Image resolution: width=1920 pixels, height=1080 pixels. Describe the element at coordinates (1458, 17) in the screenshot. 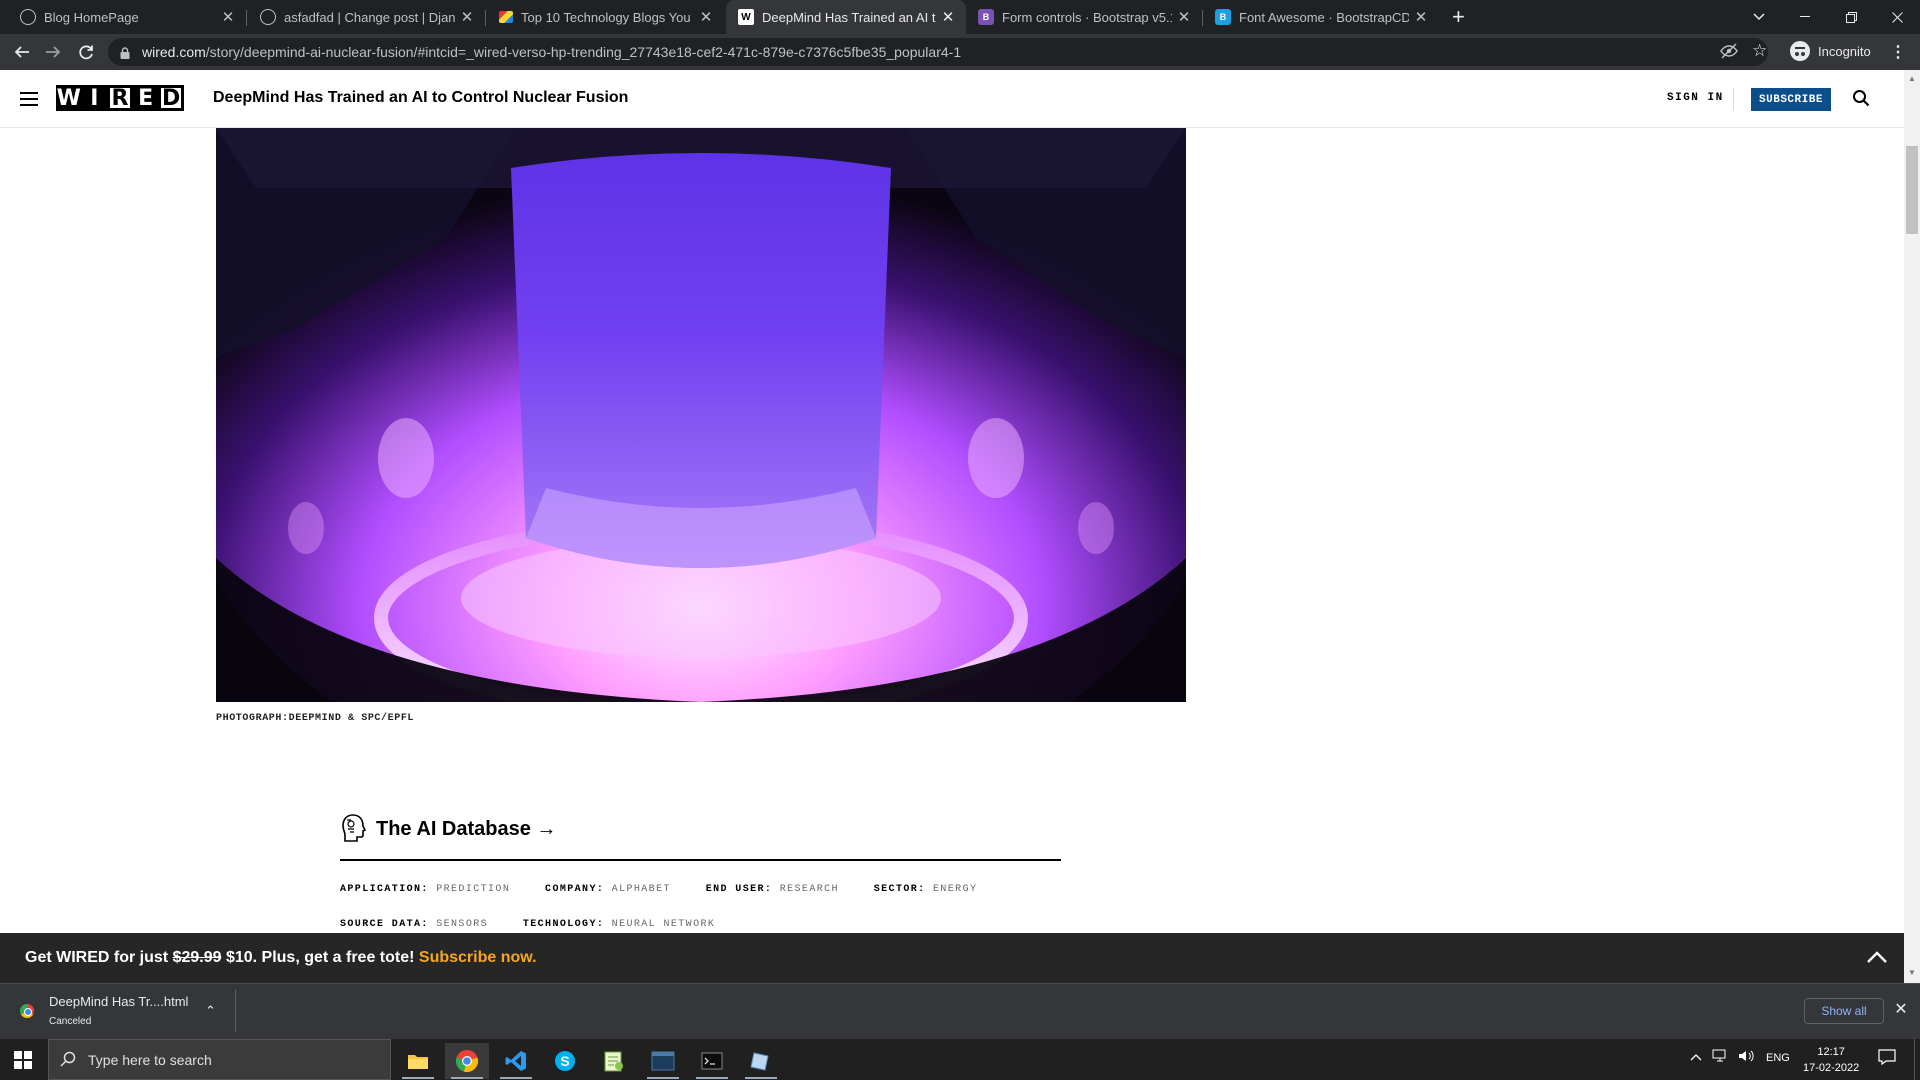

I see `new-tab-button: +` at that location.